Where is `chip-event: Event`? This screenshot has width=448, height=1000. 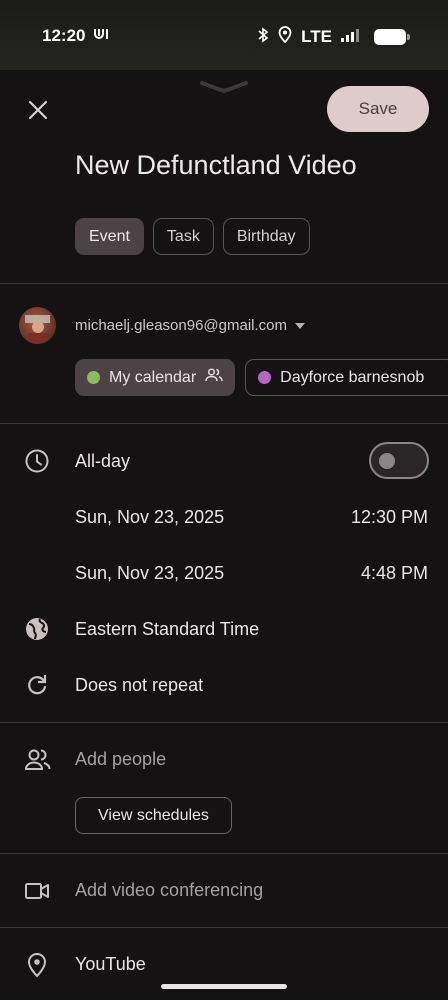 chip-event: Event is located at coordinates (109, 236).